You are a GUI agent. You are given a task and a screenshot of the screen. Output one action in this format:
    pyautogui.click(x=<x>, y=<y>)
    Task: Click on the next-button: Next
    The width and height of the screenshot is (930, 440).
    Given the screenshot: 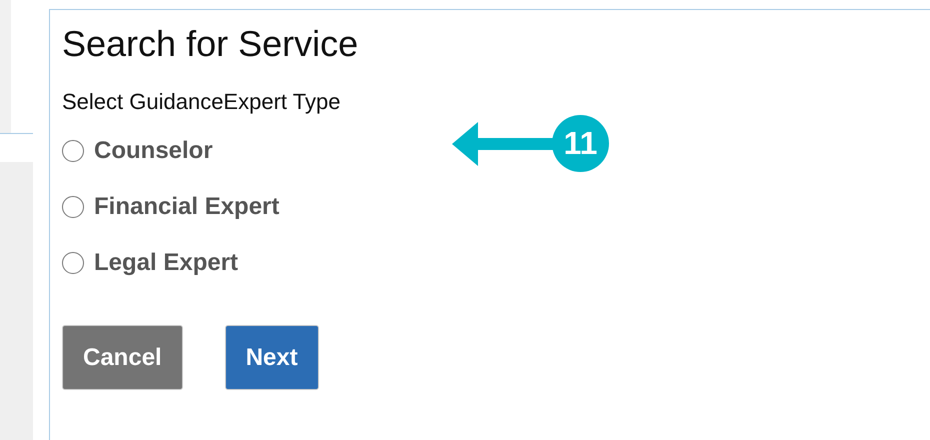 What is the action you would take?
    pyautogui.click(x=271, y=357)
    